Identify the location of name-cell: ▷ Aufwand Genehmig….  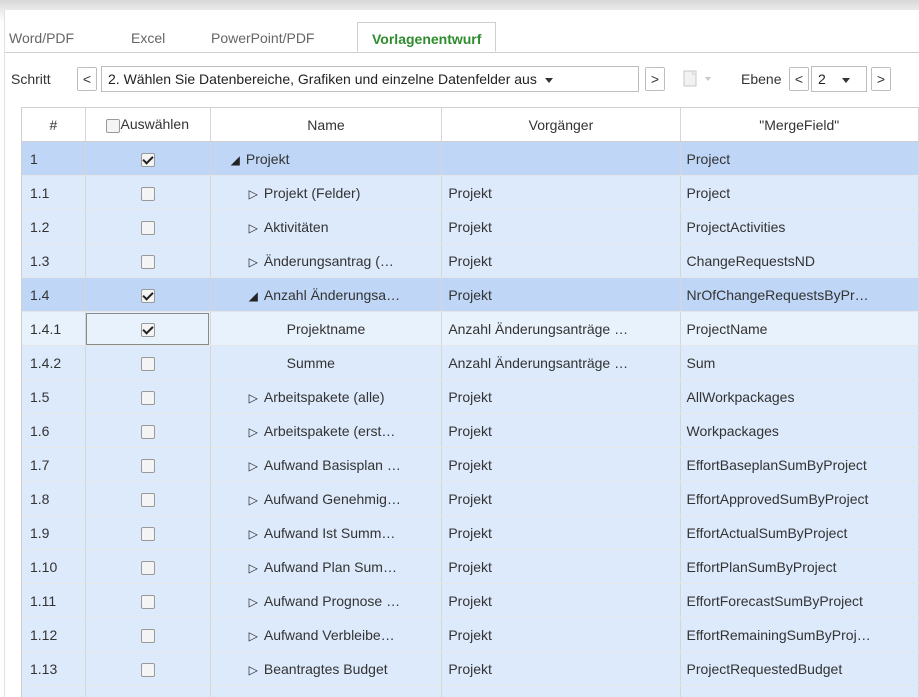
(326, 498).